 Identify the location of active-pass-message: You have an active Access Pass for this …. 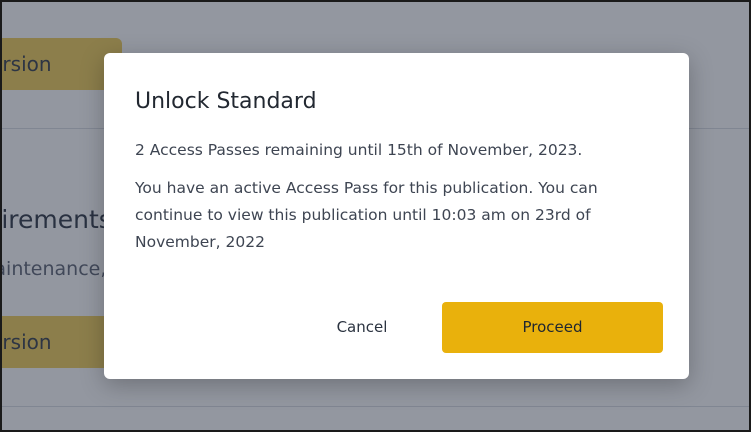
(366, 215).